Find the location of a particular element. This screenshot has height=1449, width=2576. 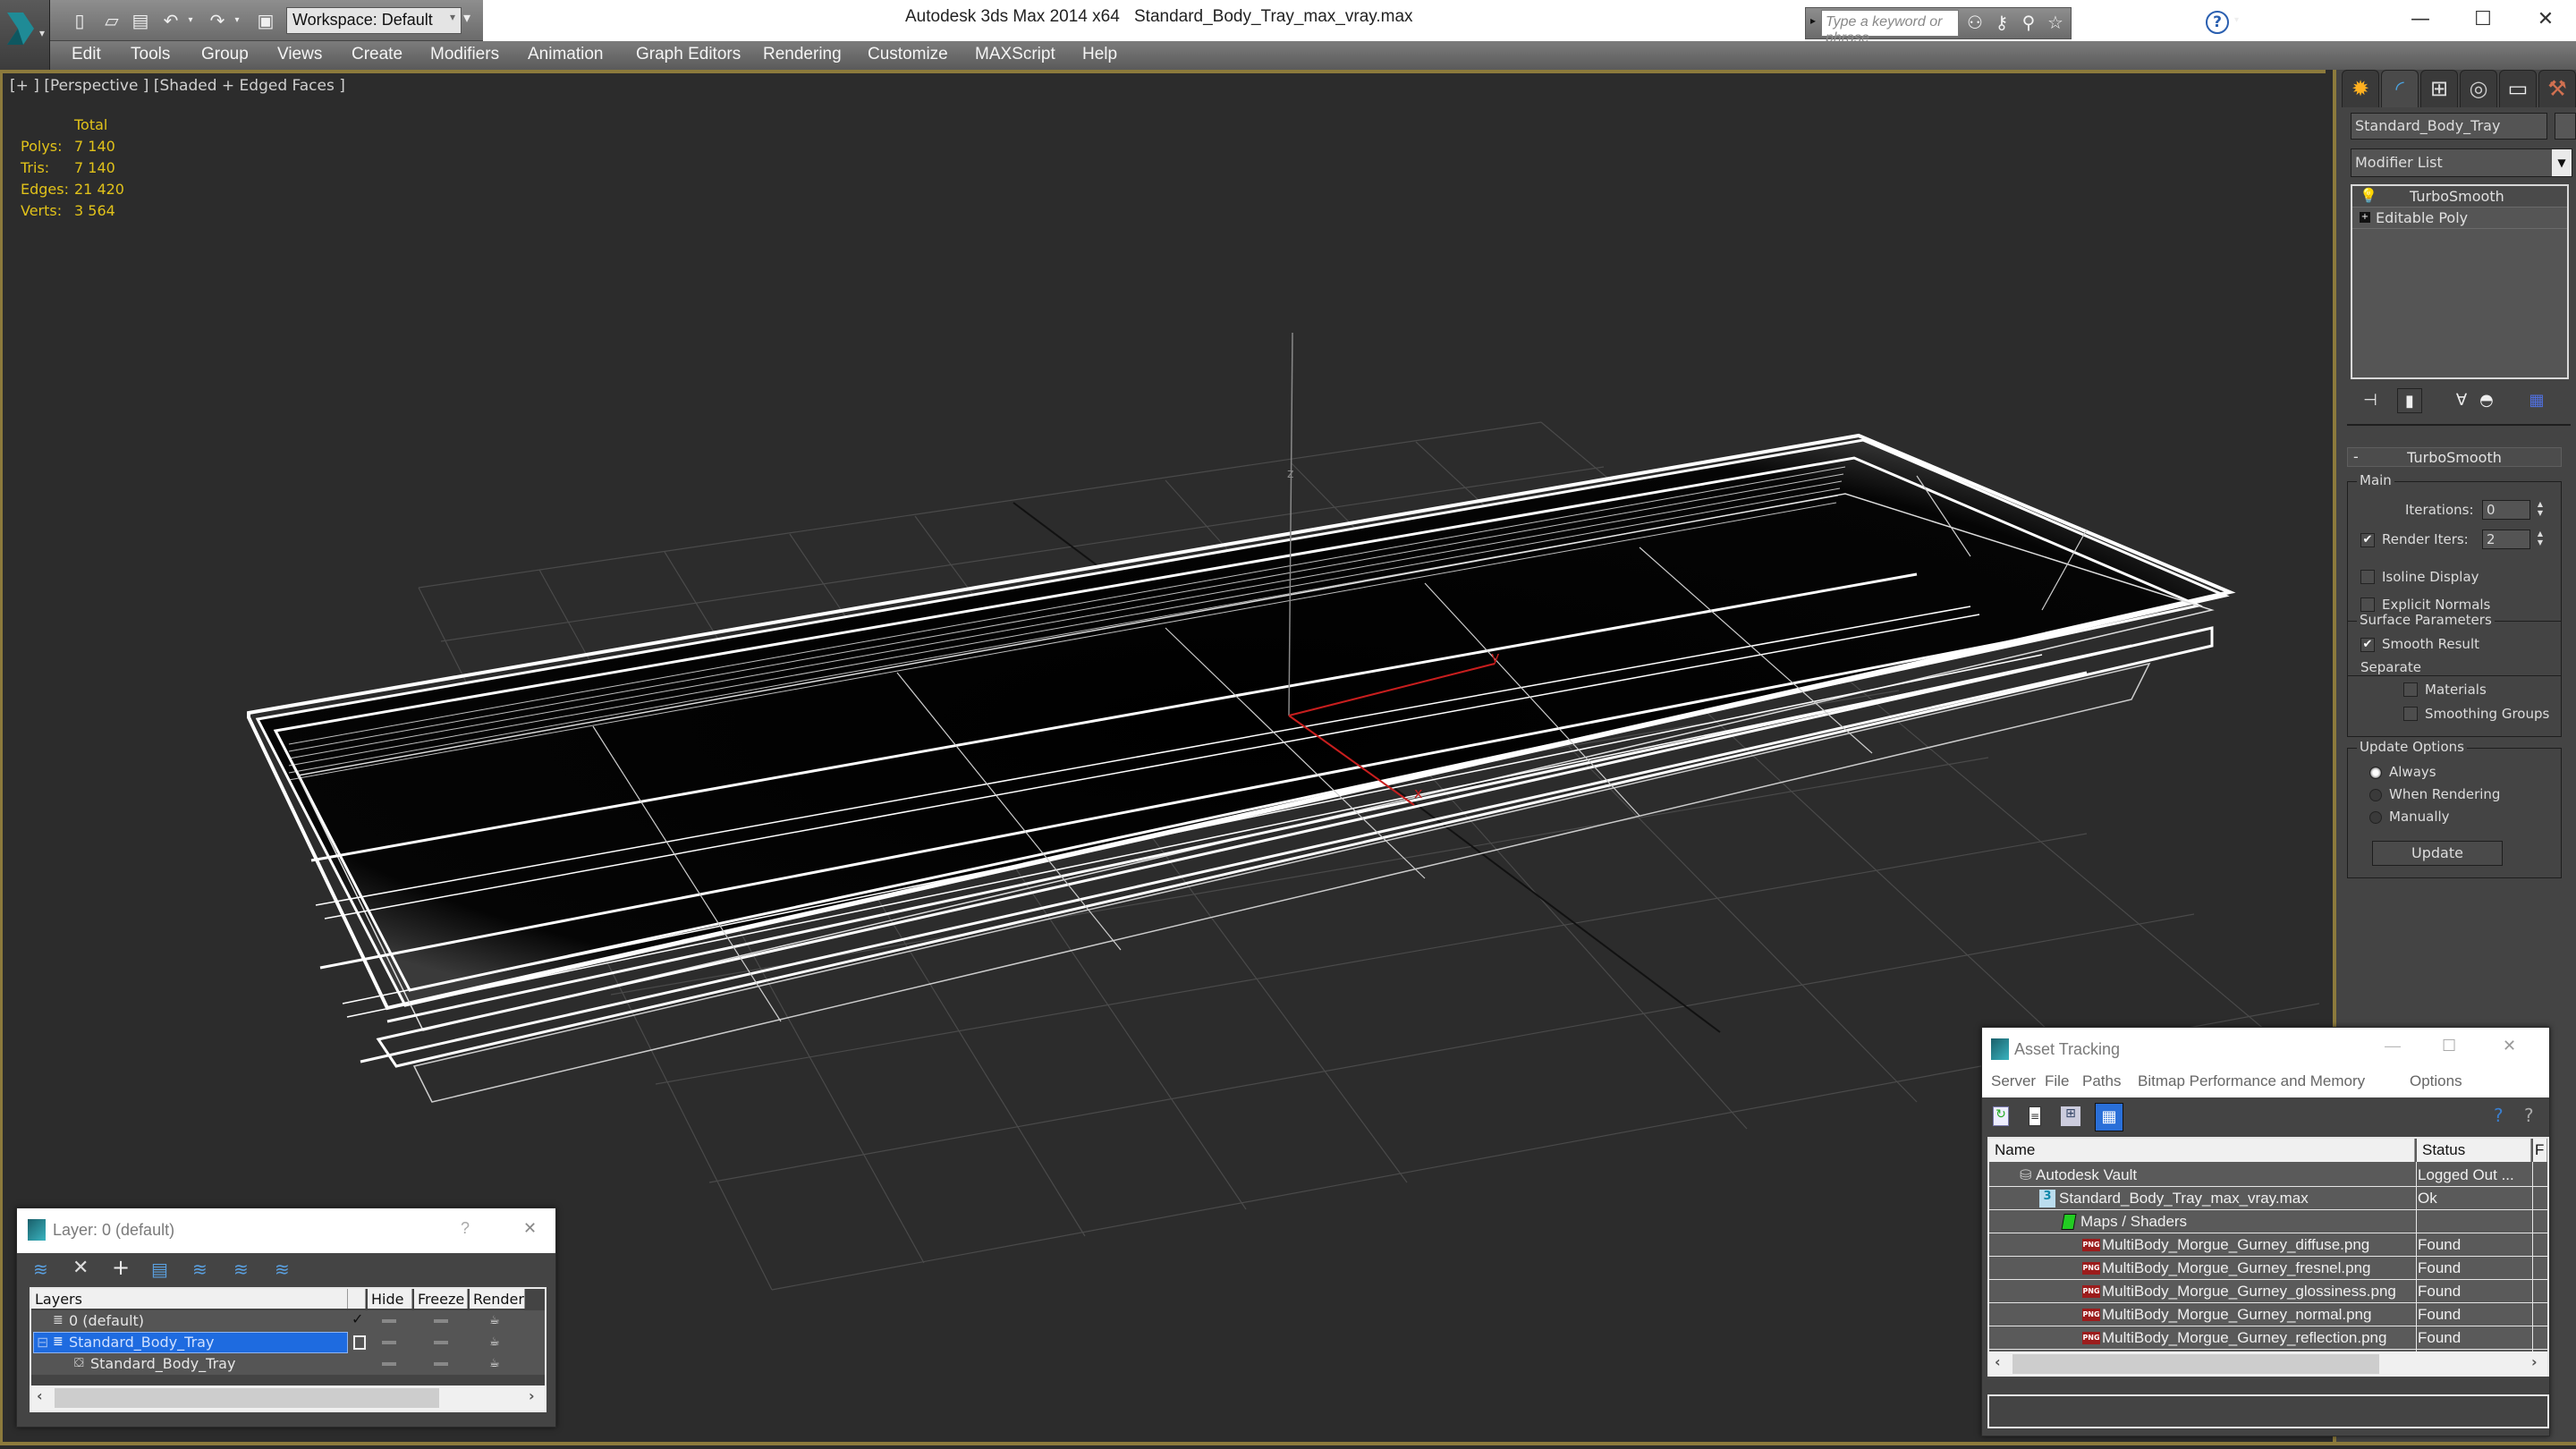

hierarchy-tab: ⊞ is located at coordinates (2439, 88).